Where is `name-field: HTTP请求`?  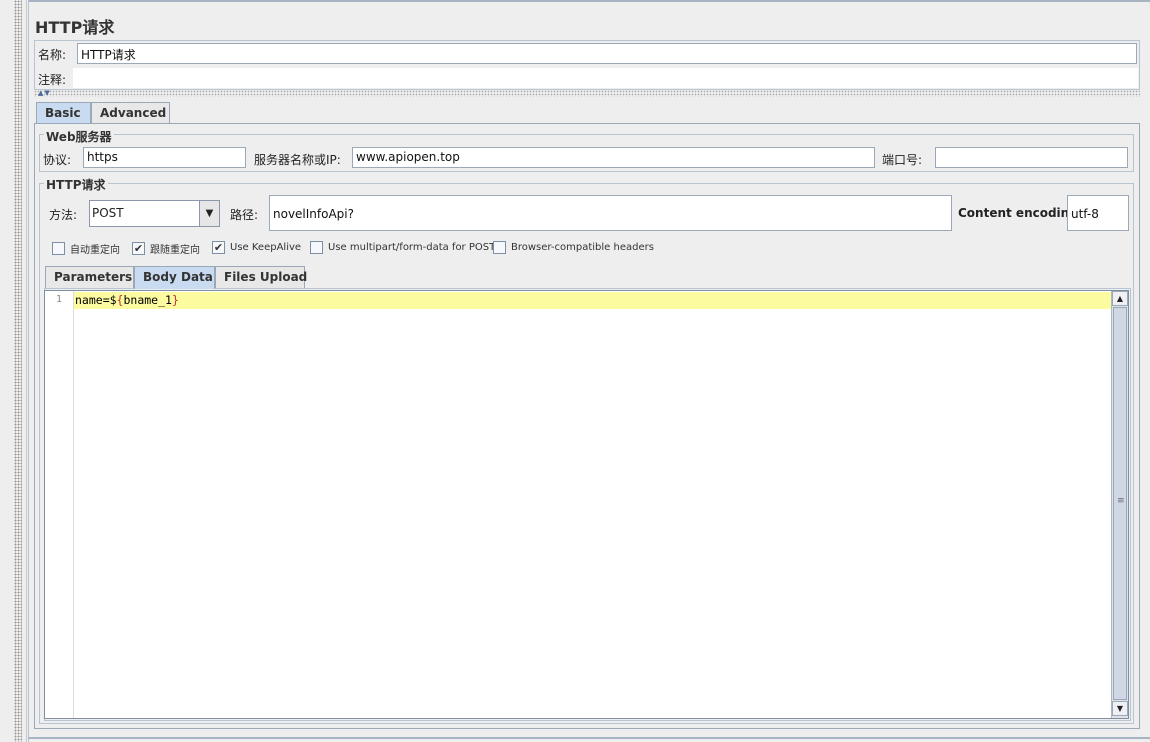
name-field: HTTP请求 is located at coordinates (607, 53).